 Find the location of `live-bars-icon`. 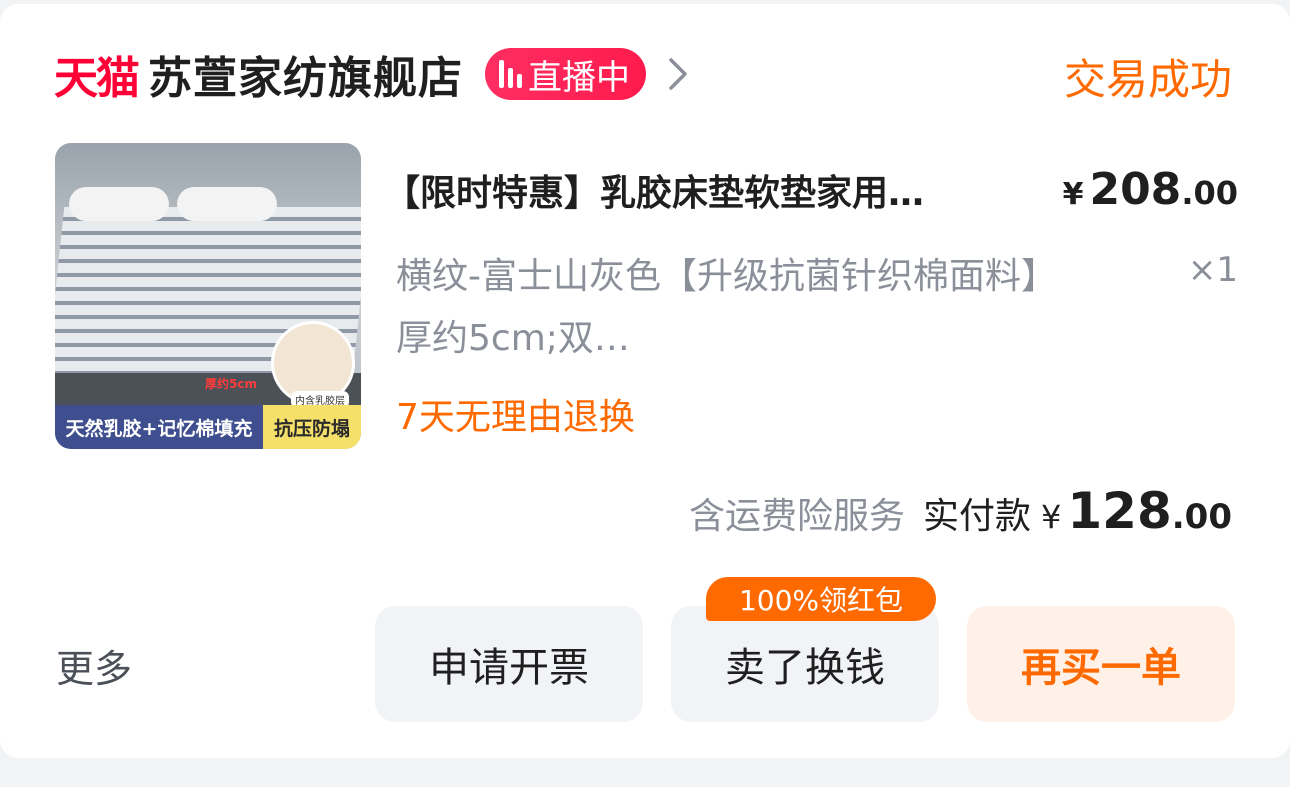

live-bars-icon is located at coordinates (510, 74).